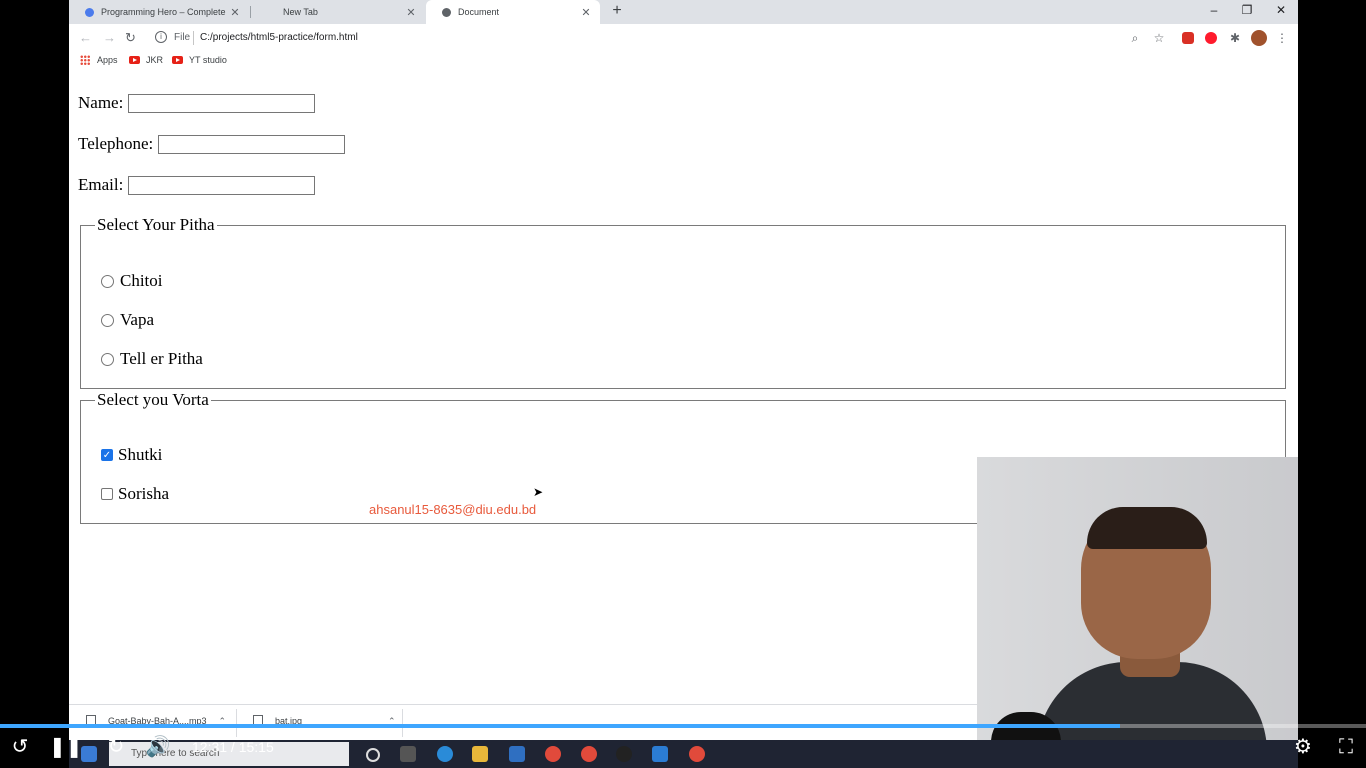 The height and width of the screenshot is (768, 1366). What do you see at coordinates (1282, 38) in the screenshot?
I see `menu-kebab-icon: ⋮` at bounding box center [1282, 38].